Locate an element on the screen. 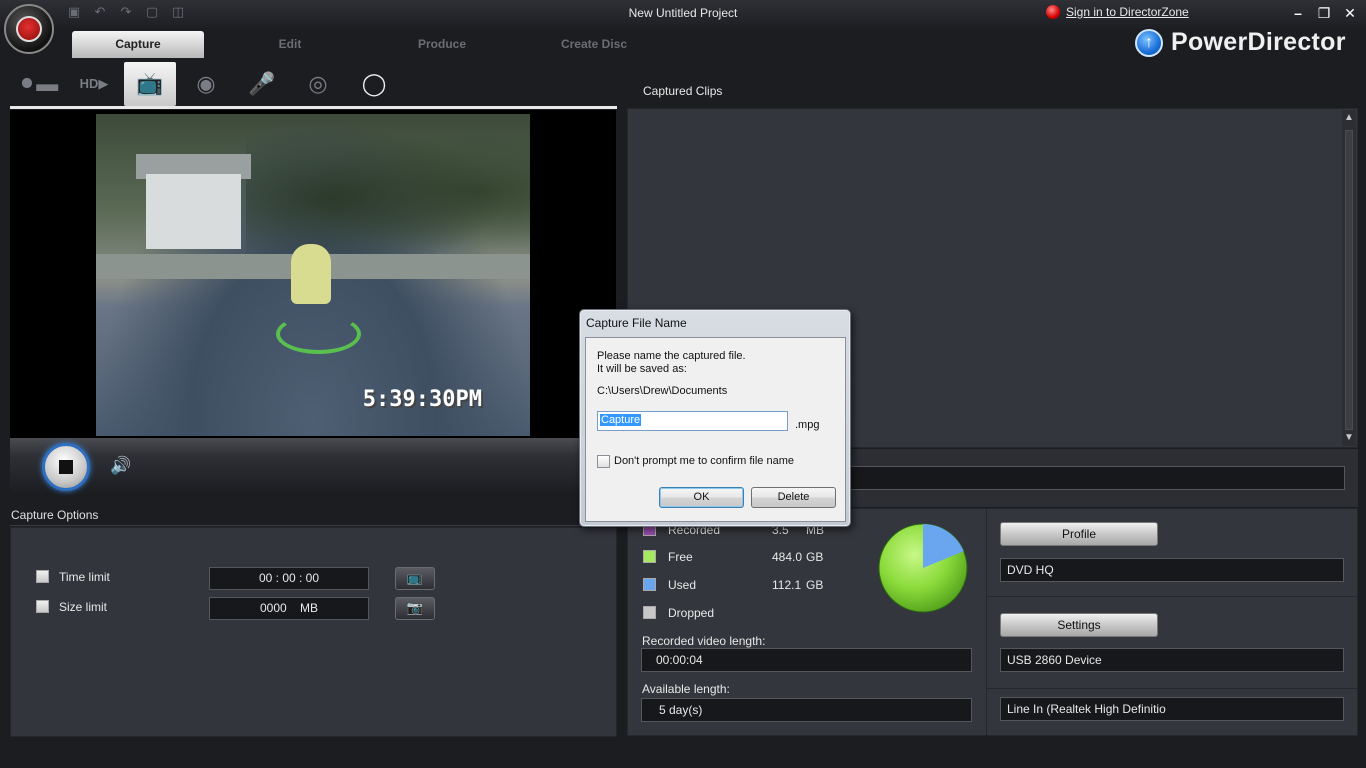 The image size is (1366, 768). profile-field: DVD HQ is located at coordinates (1172, 570).